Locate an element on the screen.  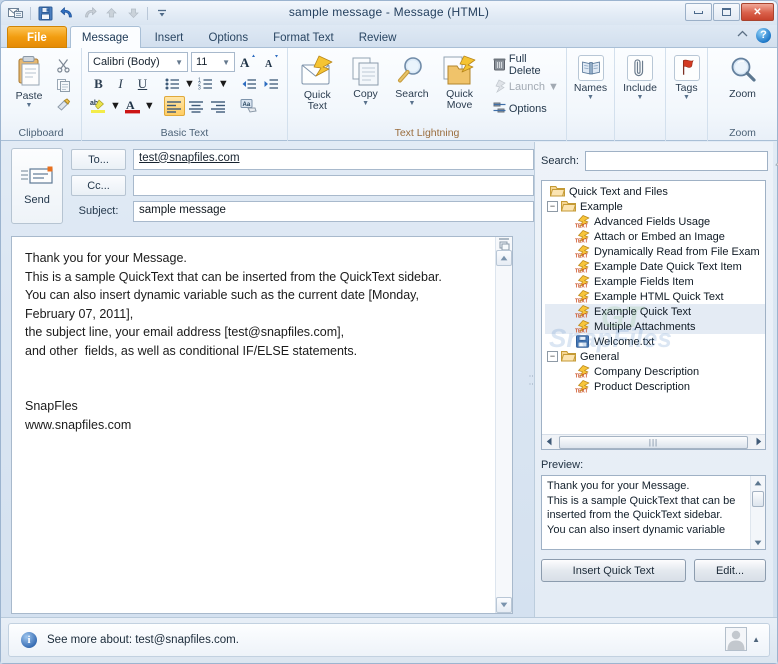
preview-scrollbar is located at coordinates (757, 512).